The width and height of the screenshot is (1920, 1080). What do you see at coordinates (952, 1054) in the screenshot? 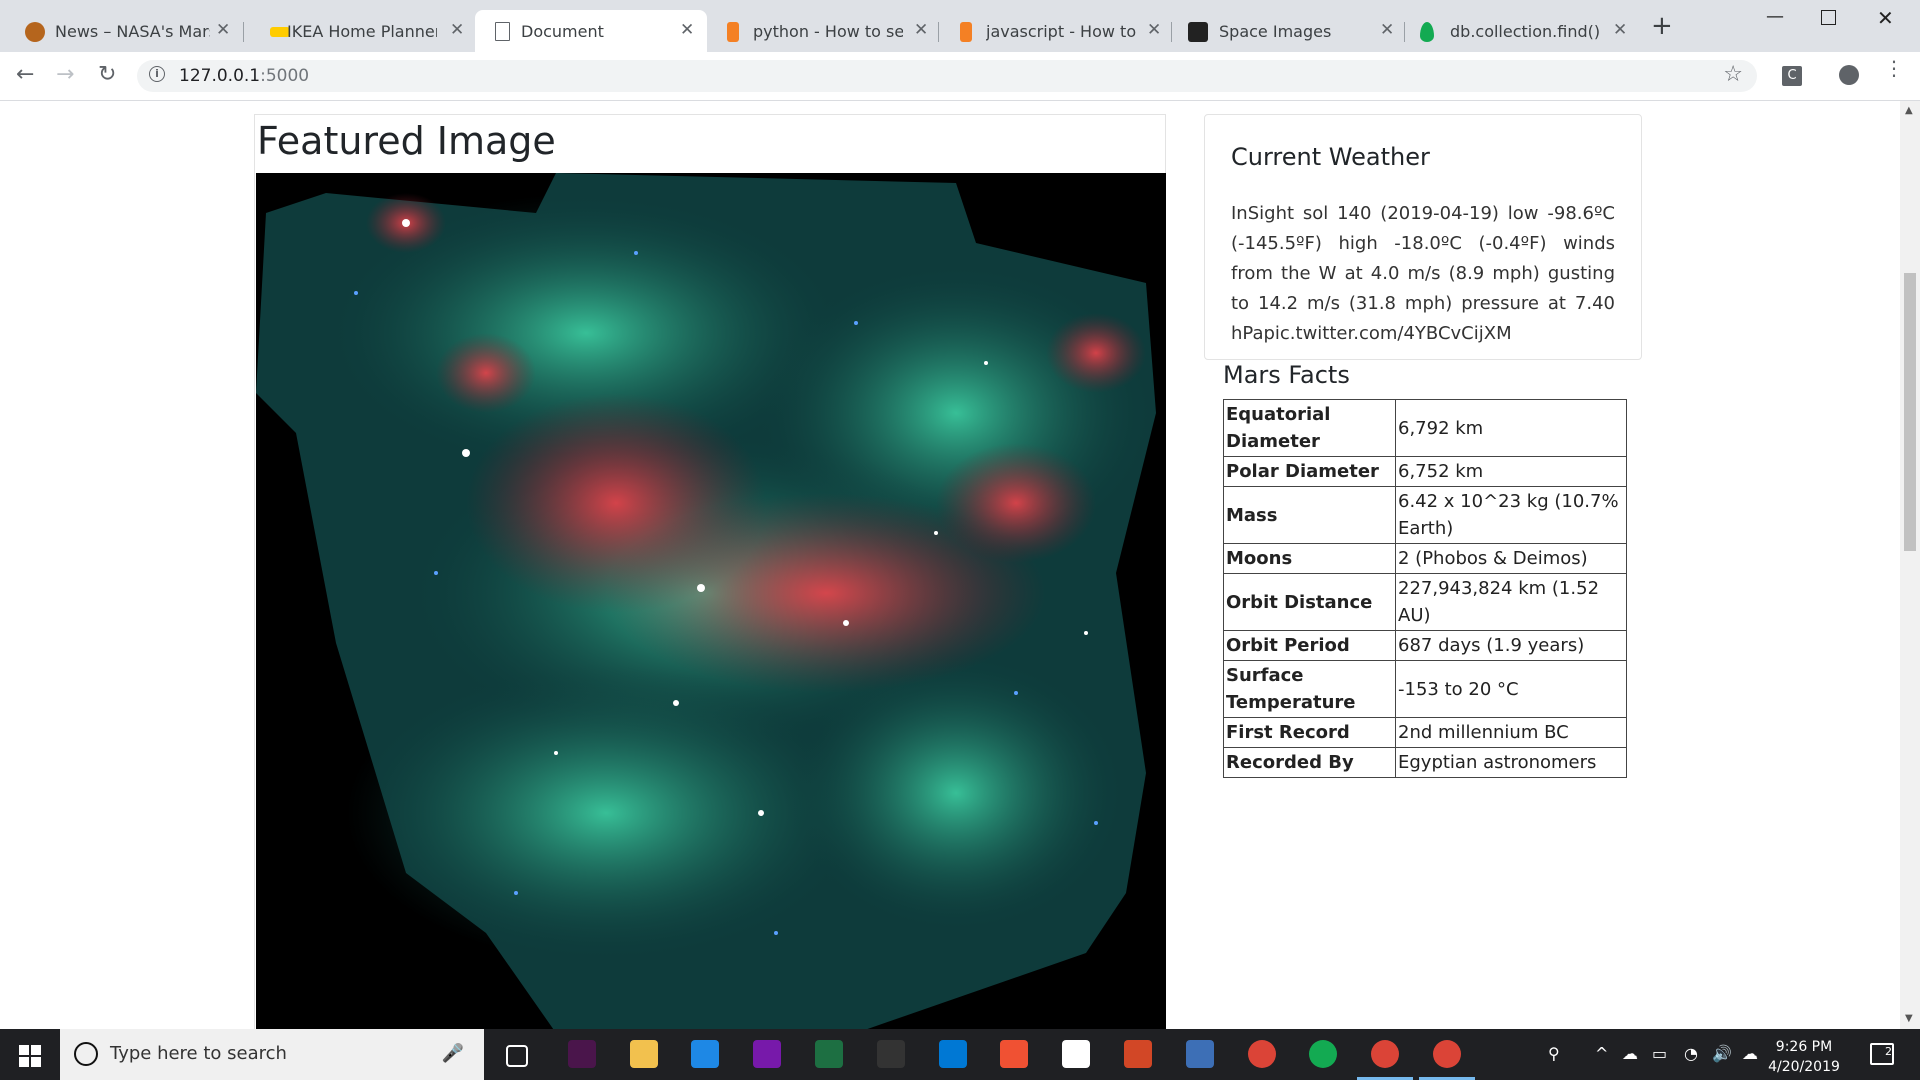
I see `vscode-icon` at bounding box center [952, 1054].